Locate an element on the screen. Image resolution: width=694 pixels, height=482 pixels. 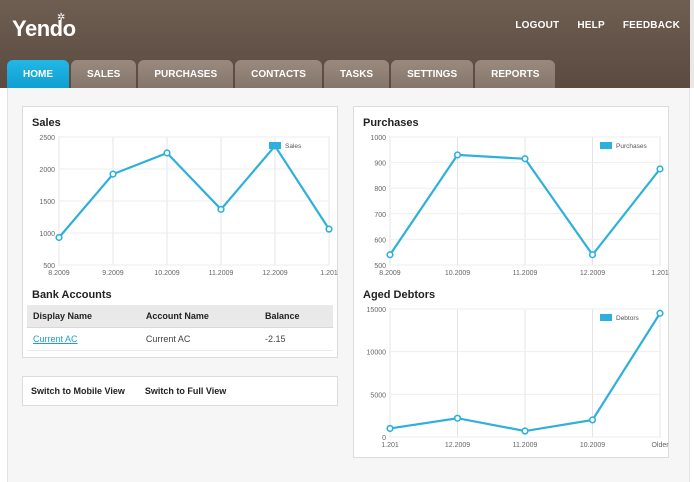
bank-accounts-title: Bank Accounts is located at coordinates (72, 295).